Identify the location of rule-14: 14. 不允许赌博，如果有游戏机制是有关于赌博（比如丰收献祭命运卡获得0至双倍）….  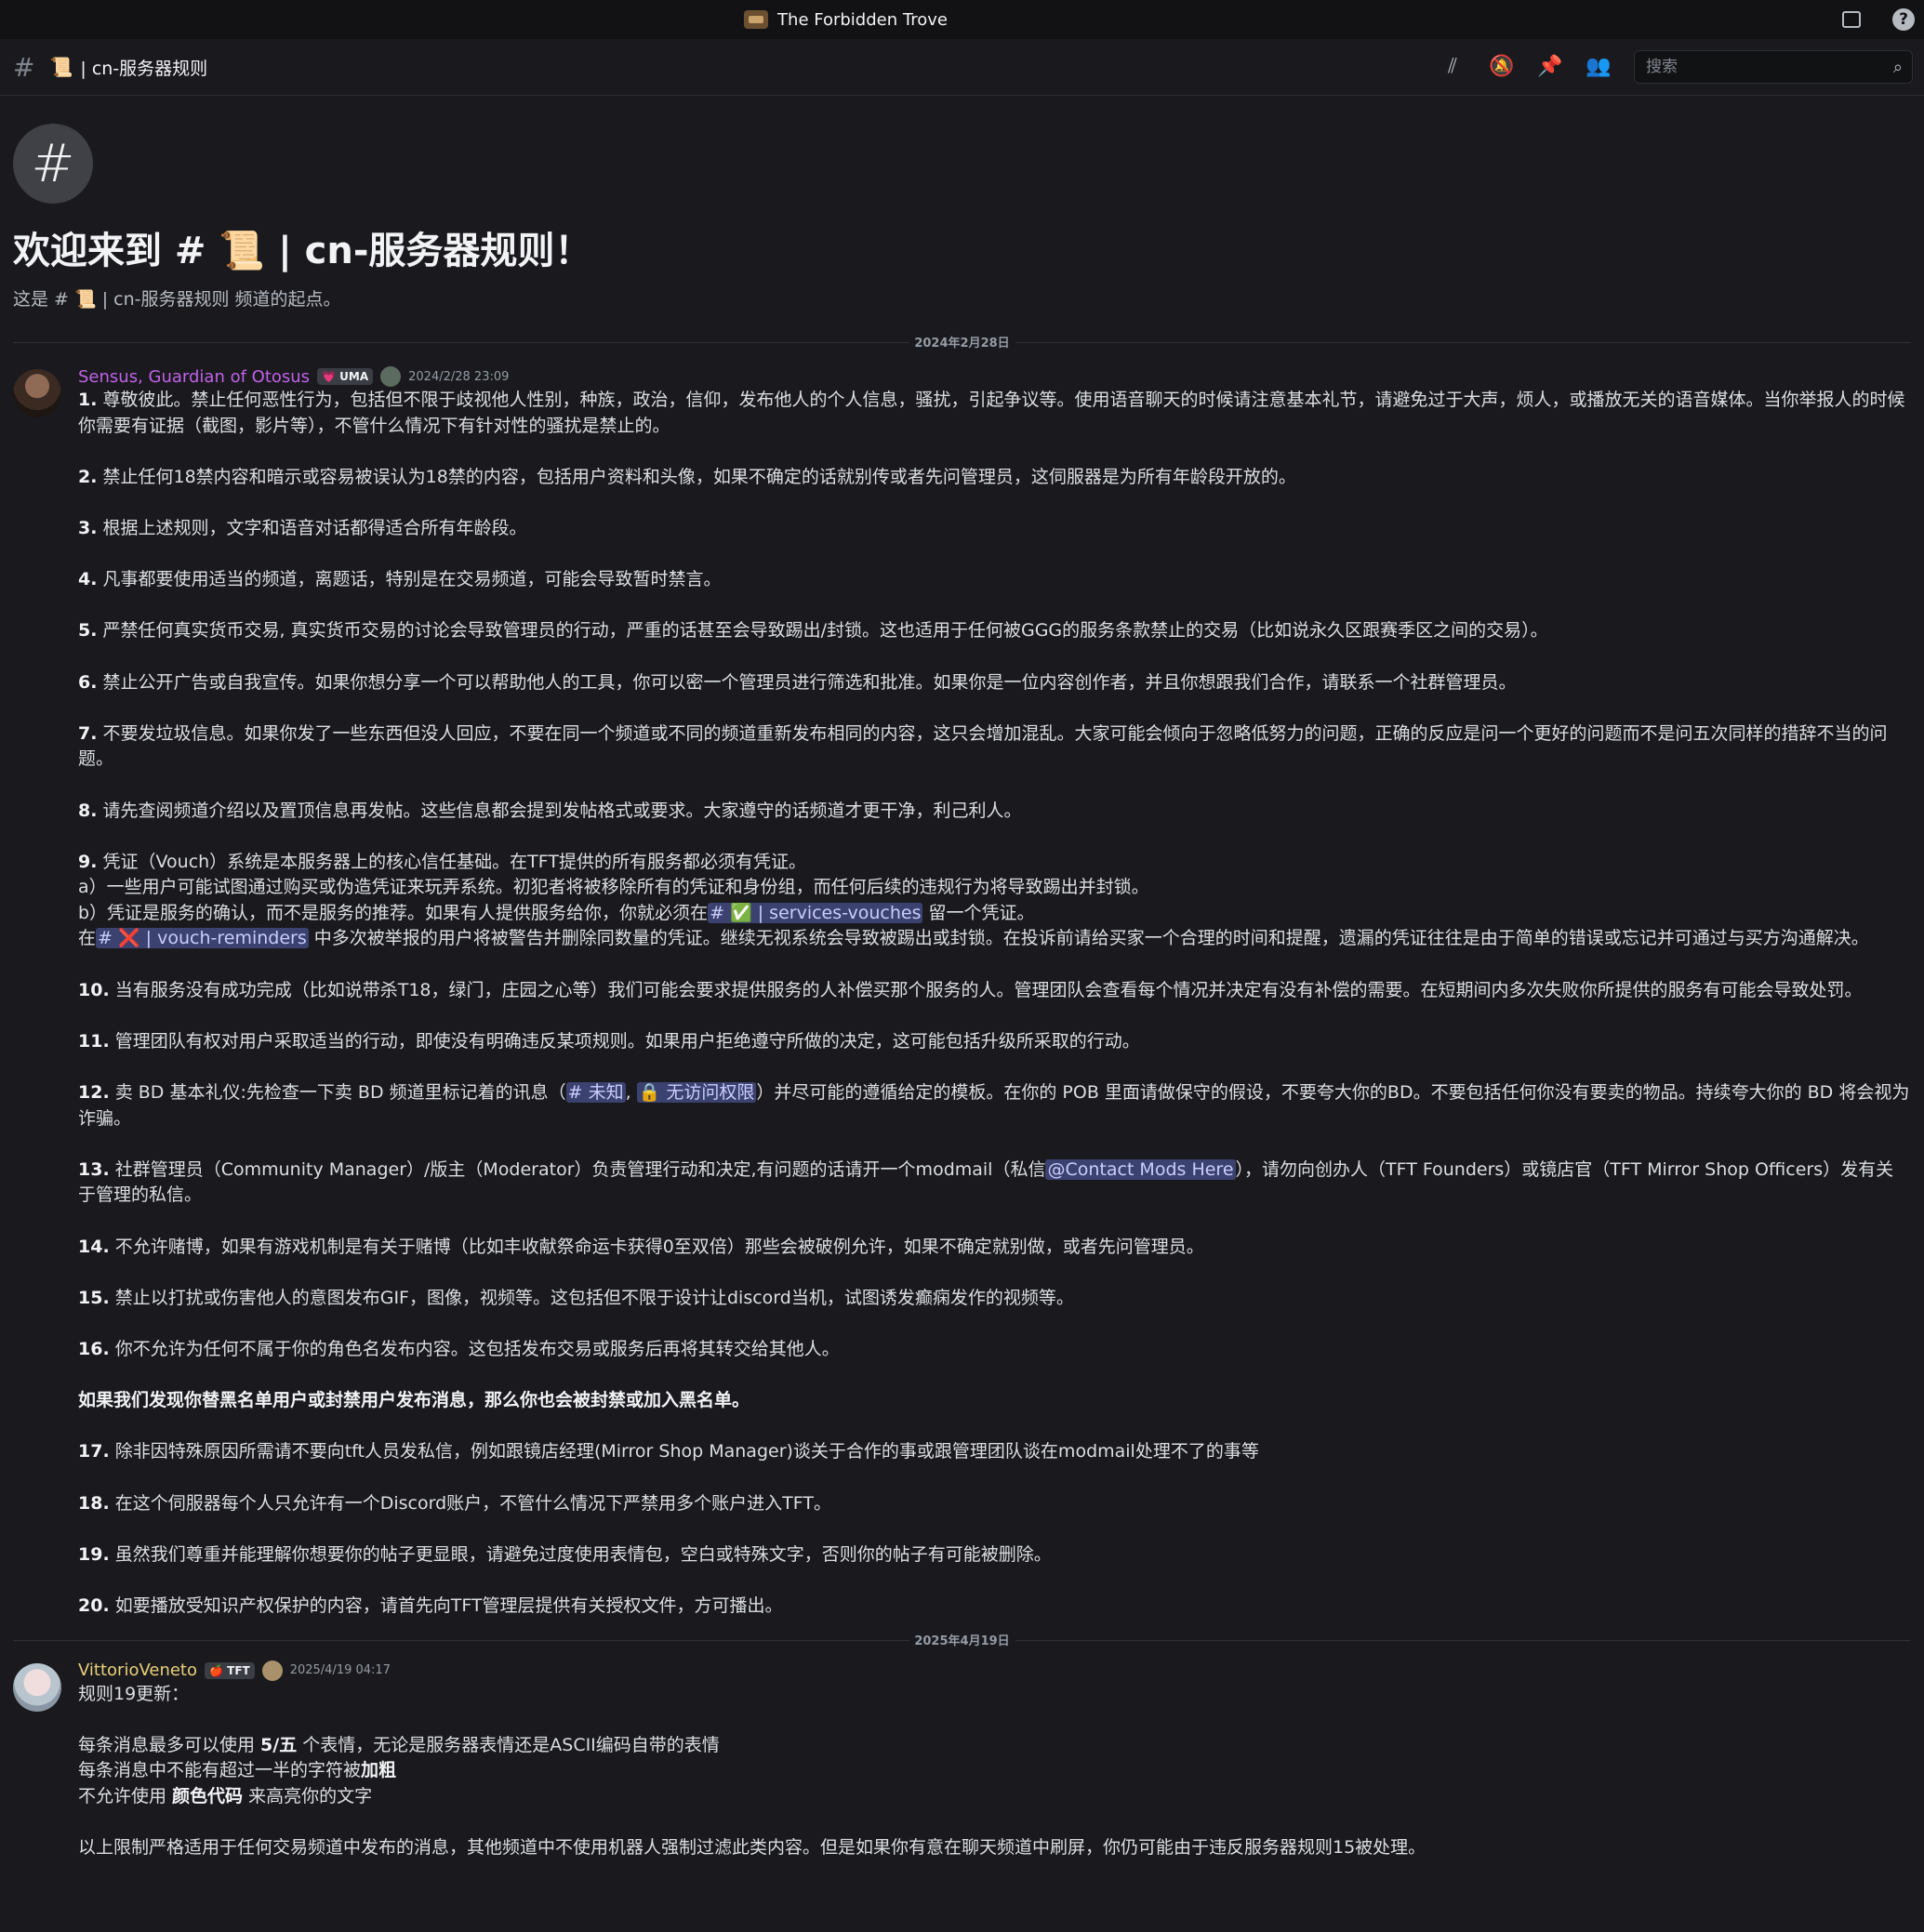
(994, 1248).